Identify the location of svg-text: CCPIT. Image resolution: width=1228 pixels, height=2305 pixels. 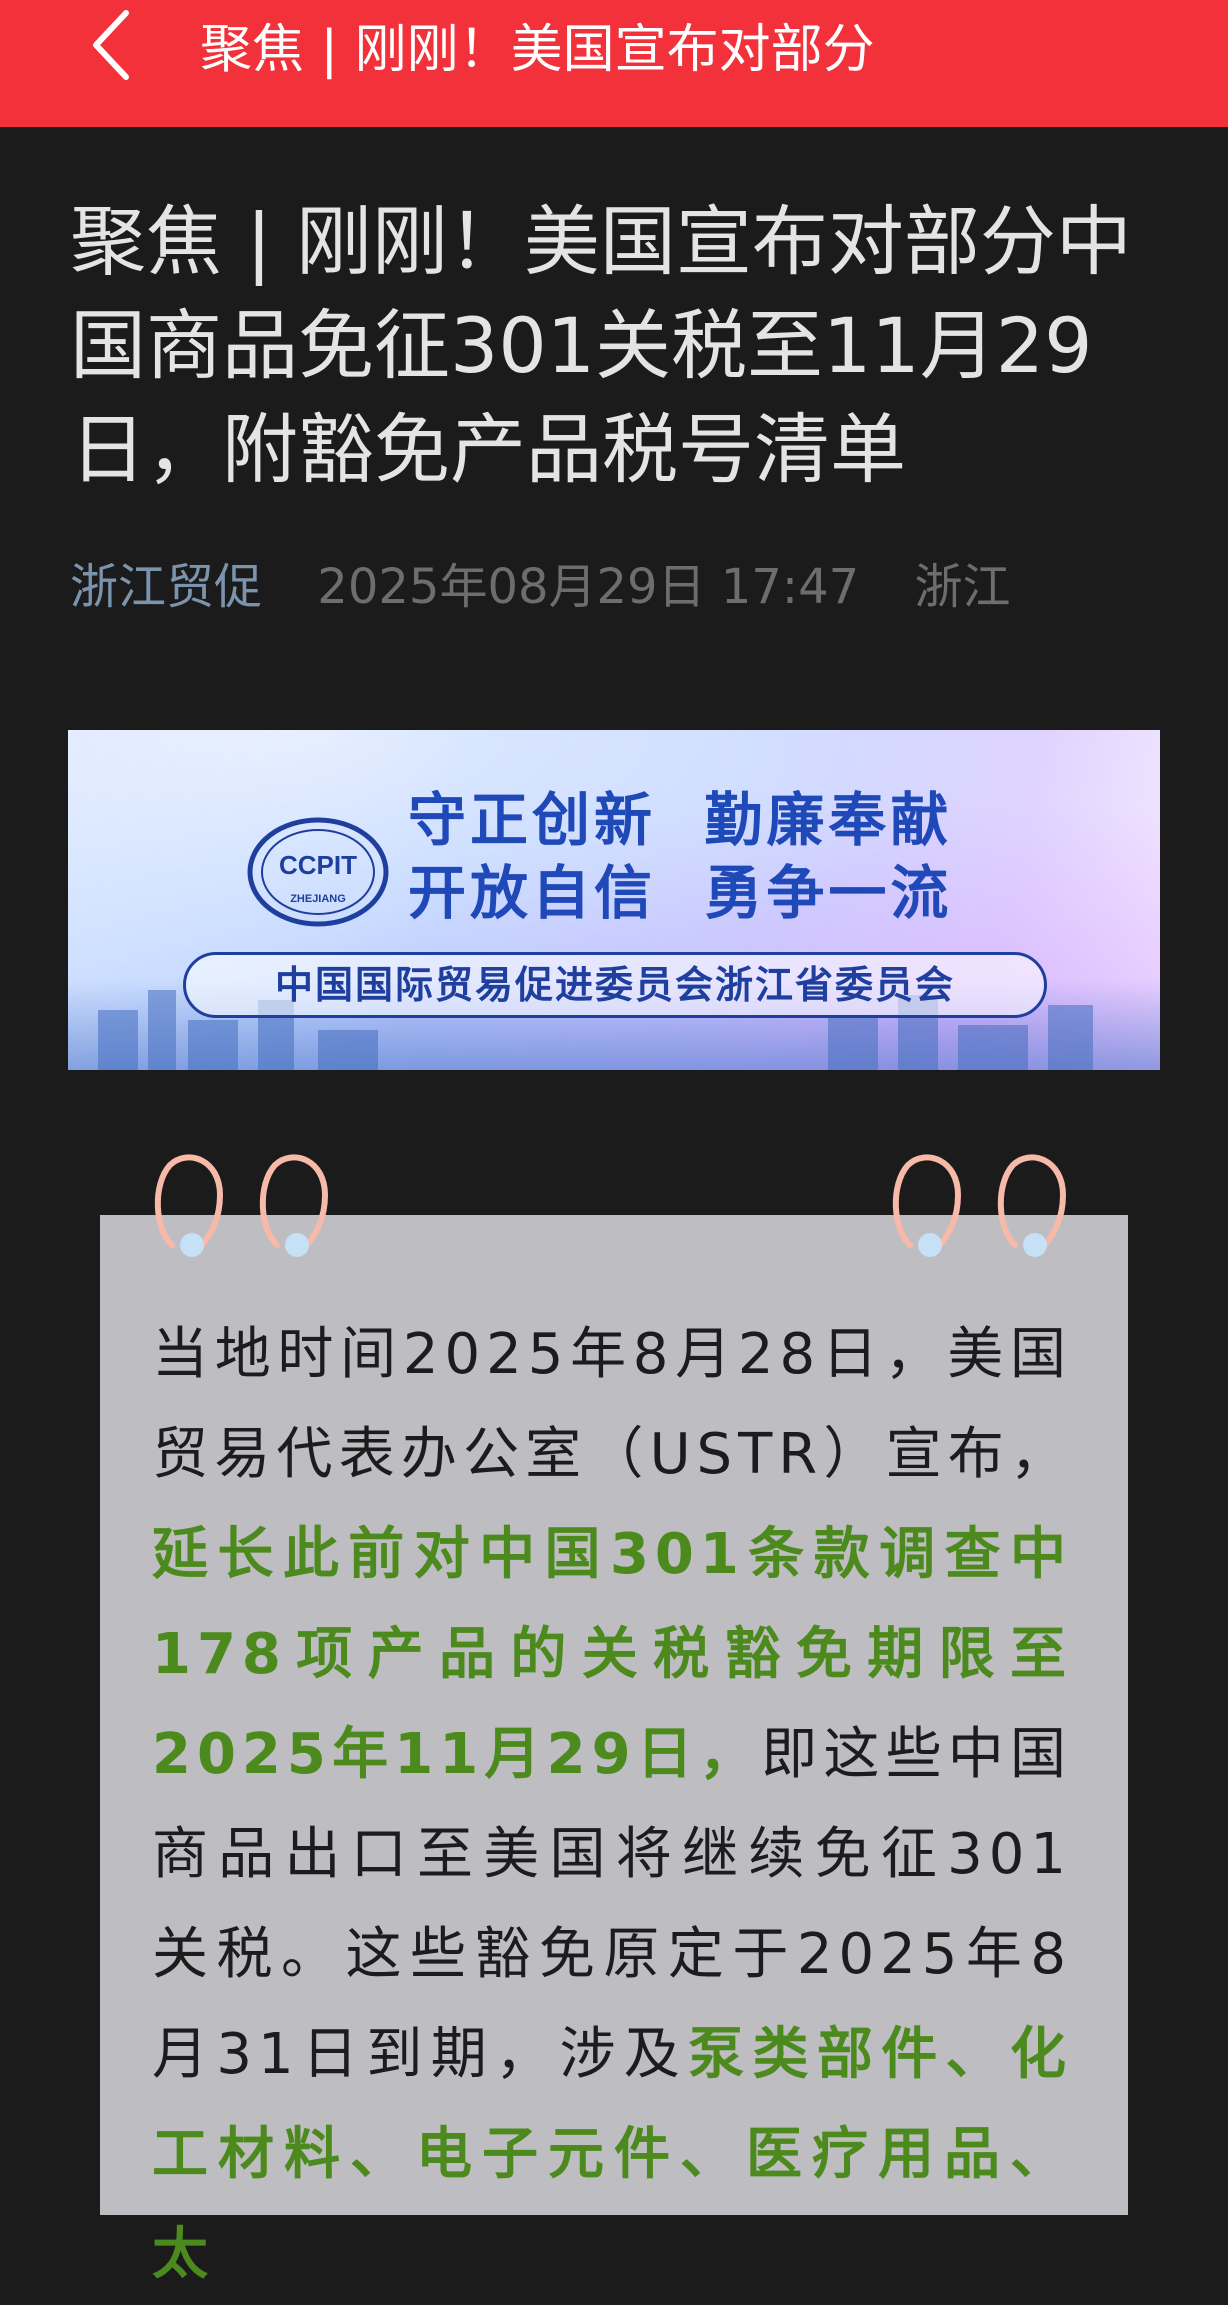
(318, 865).